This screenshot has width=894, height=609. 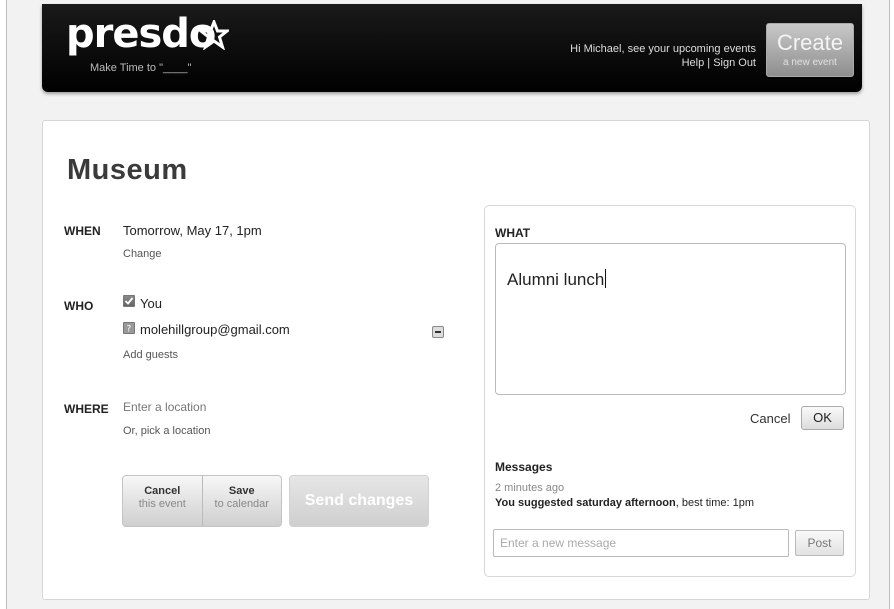 What do you see at coordinates (359, 501) in the screenshot?
I see `send-changes-button: Send changes` at bounding box center [359, 501].